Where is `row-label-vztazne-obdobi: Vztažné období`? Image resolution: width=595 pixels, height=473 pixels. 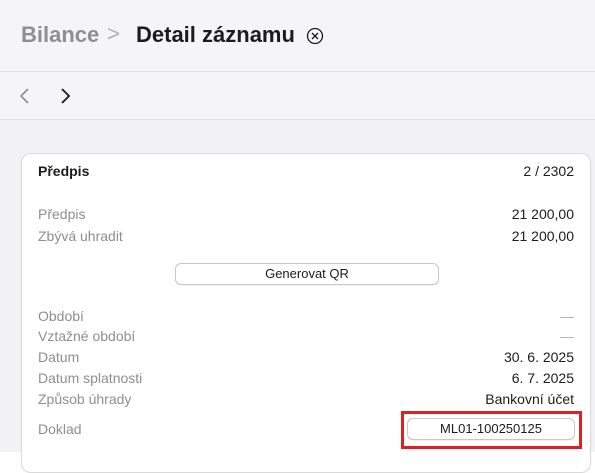
row-label-vztazne-obdobi: Vztažné období is located at coordinates (87, 336).